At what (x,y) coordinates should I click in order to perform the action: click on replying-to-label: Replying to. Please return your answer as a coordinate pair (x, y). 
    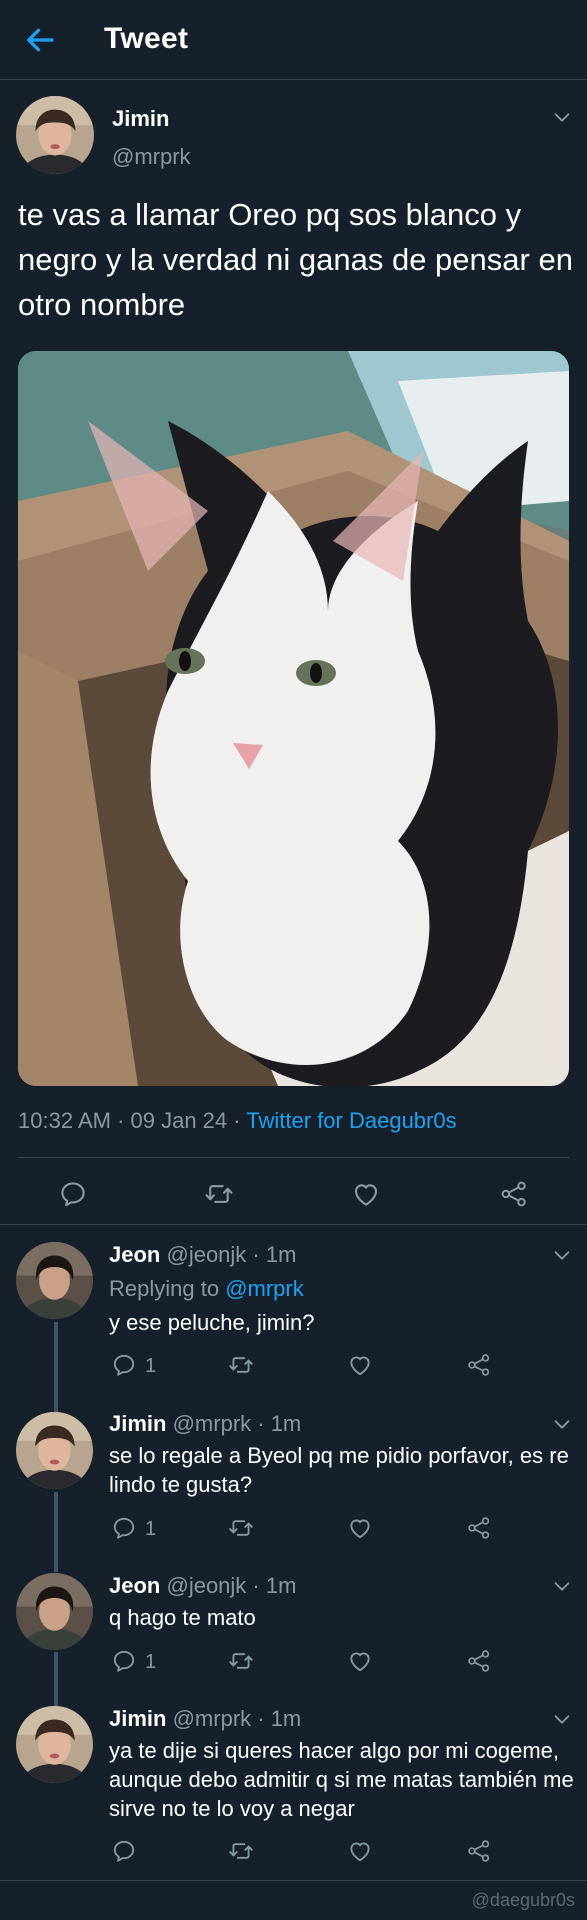
    Looking at the image, I should click on (167, 1288).